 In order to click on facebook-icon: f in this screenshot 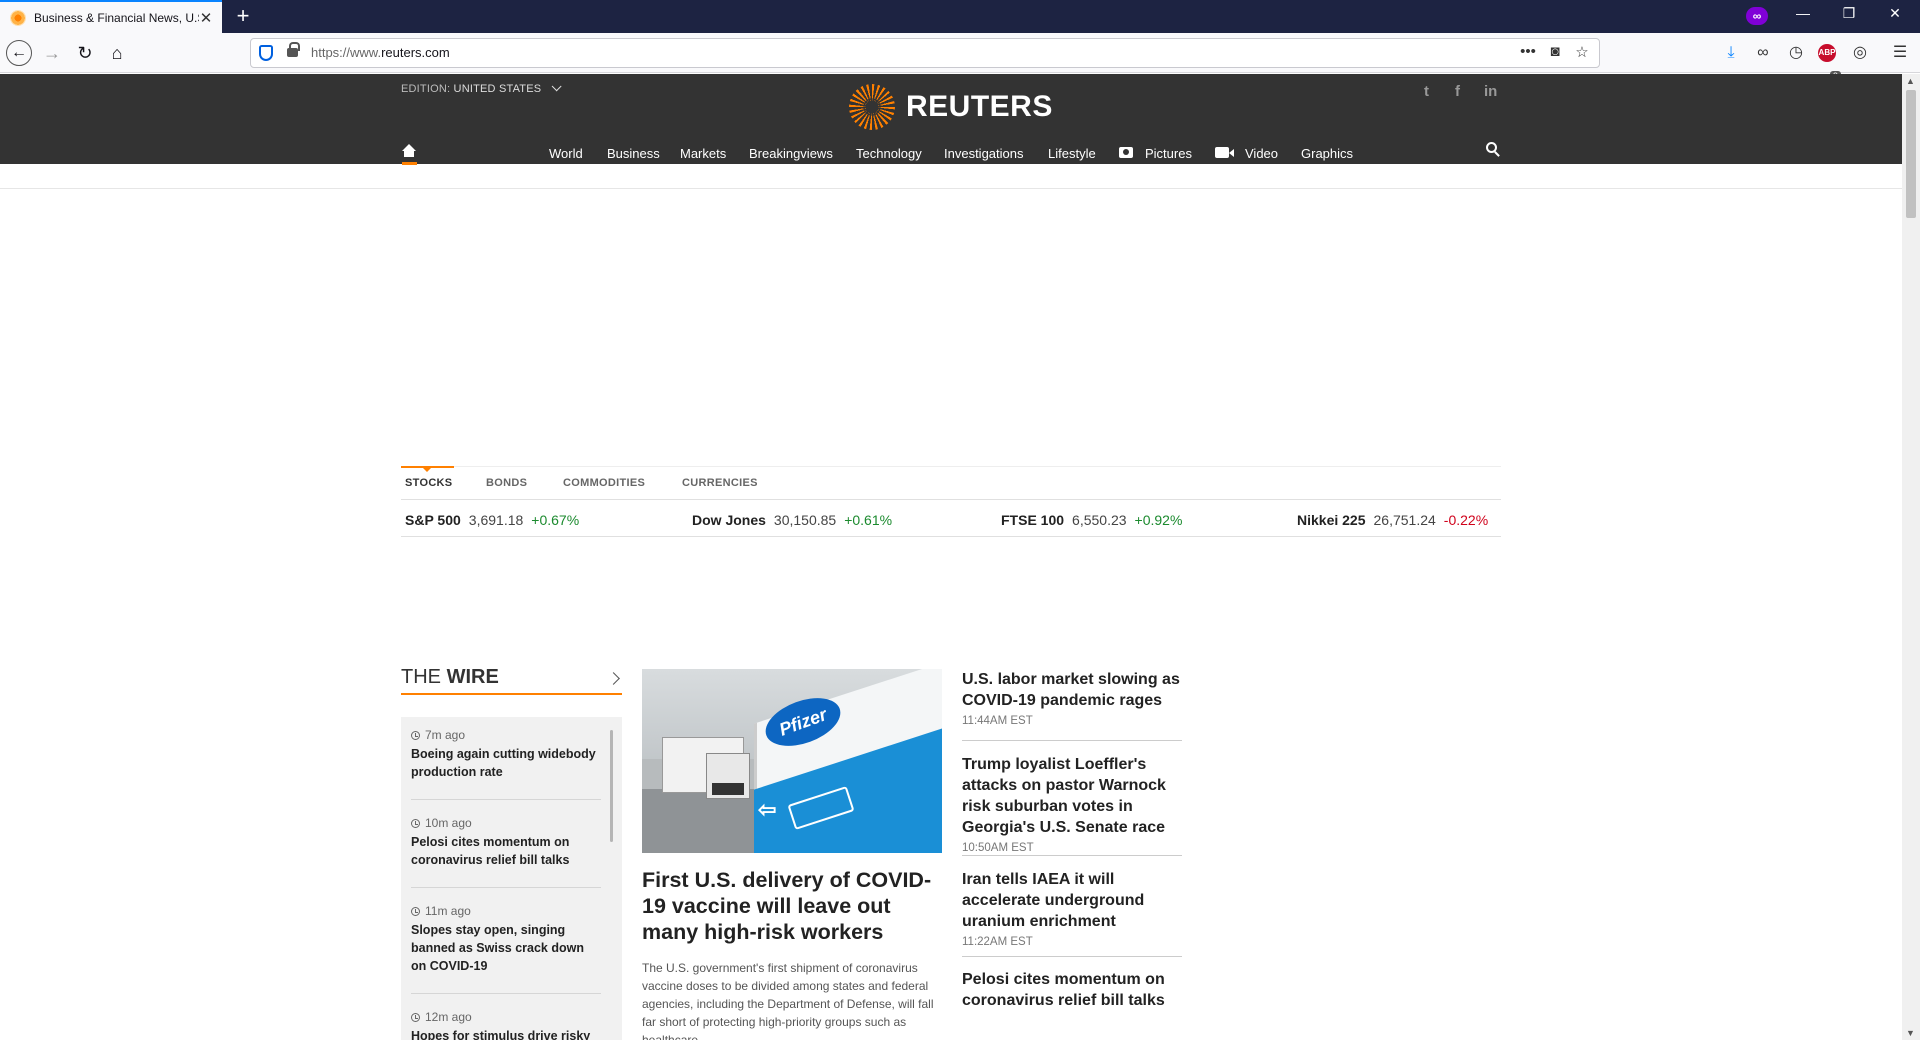, I will do `click(1457, 91)`.